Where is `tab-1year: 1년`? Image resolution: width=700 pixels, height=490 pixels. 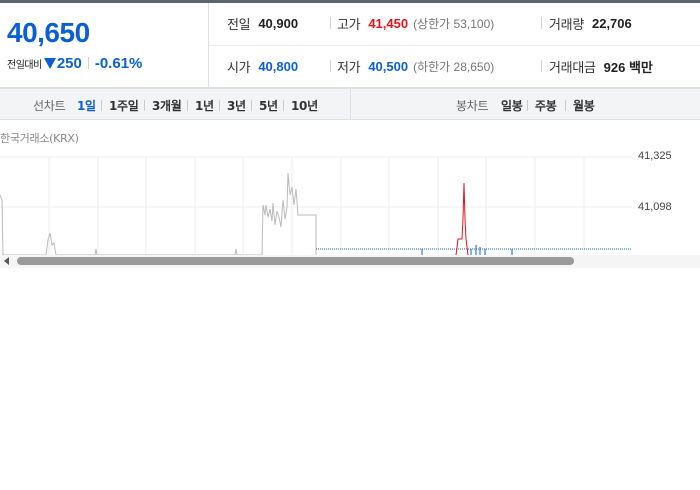
tab-1year: 1년 is located at coordinates (204, 105).